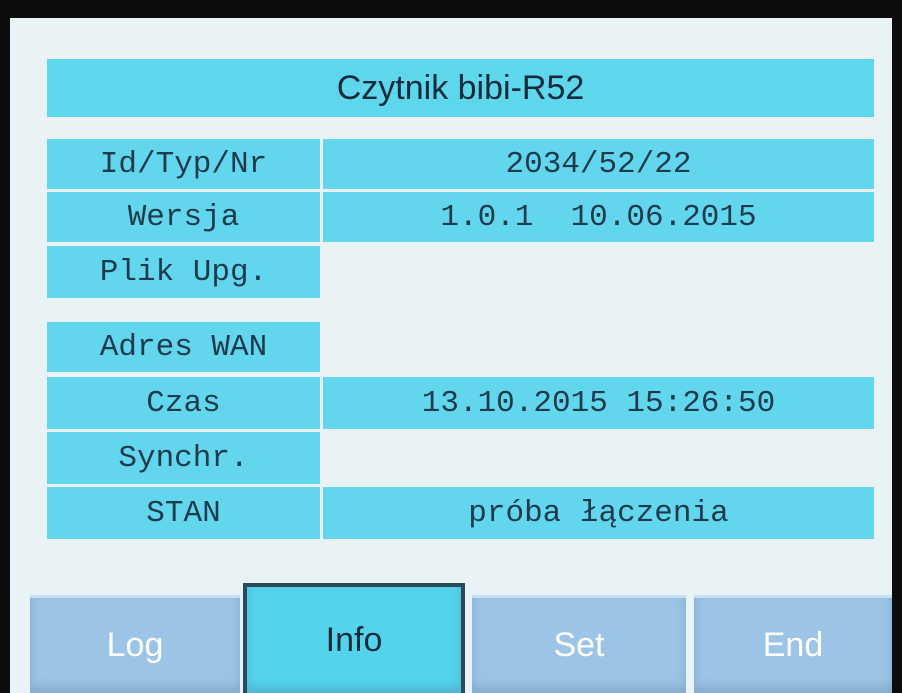 The width and height of the screenshot is (902, 693). Describe the element at coordinates (183, 217) in the screenshot. I see `label-wersja: Wersja` at that location.